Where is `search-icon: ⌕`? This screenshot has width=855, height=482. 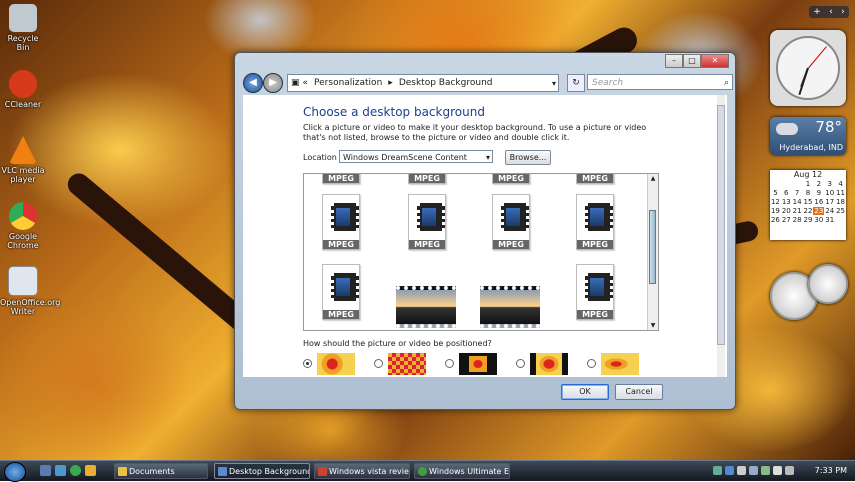
search-icon: ⌕ is located at coordinates (726, 83).